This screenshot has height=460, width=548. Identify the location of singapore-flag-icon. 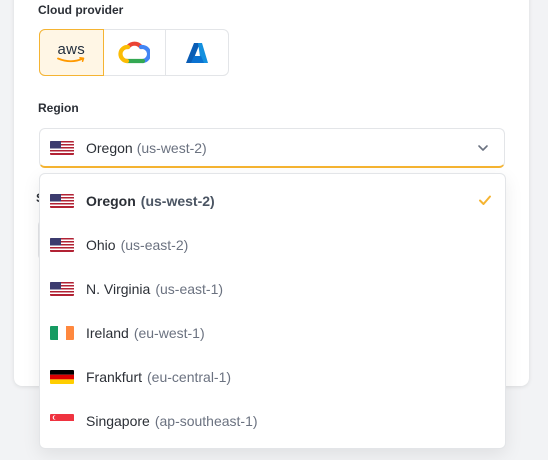
(62, 421).